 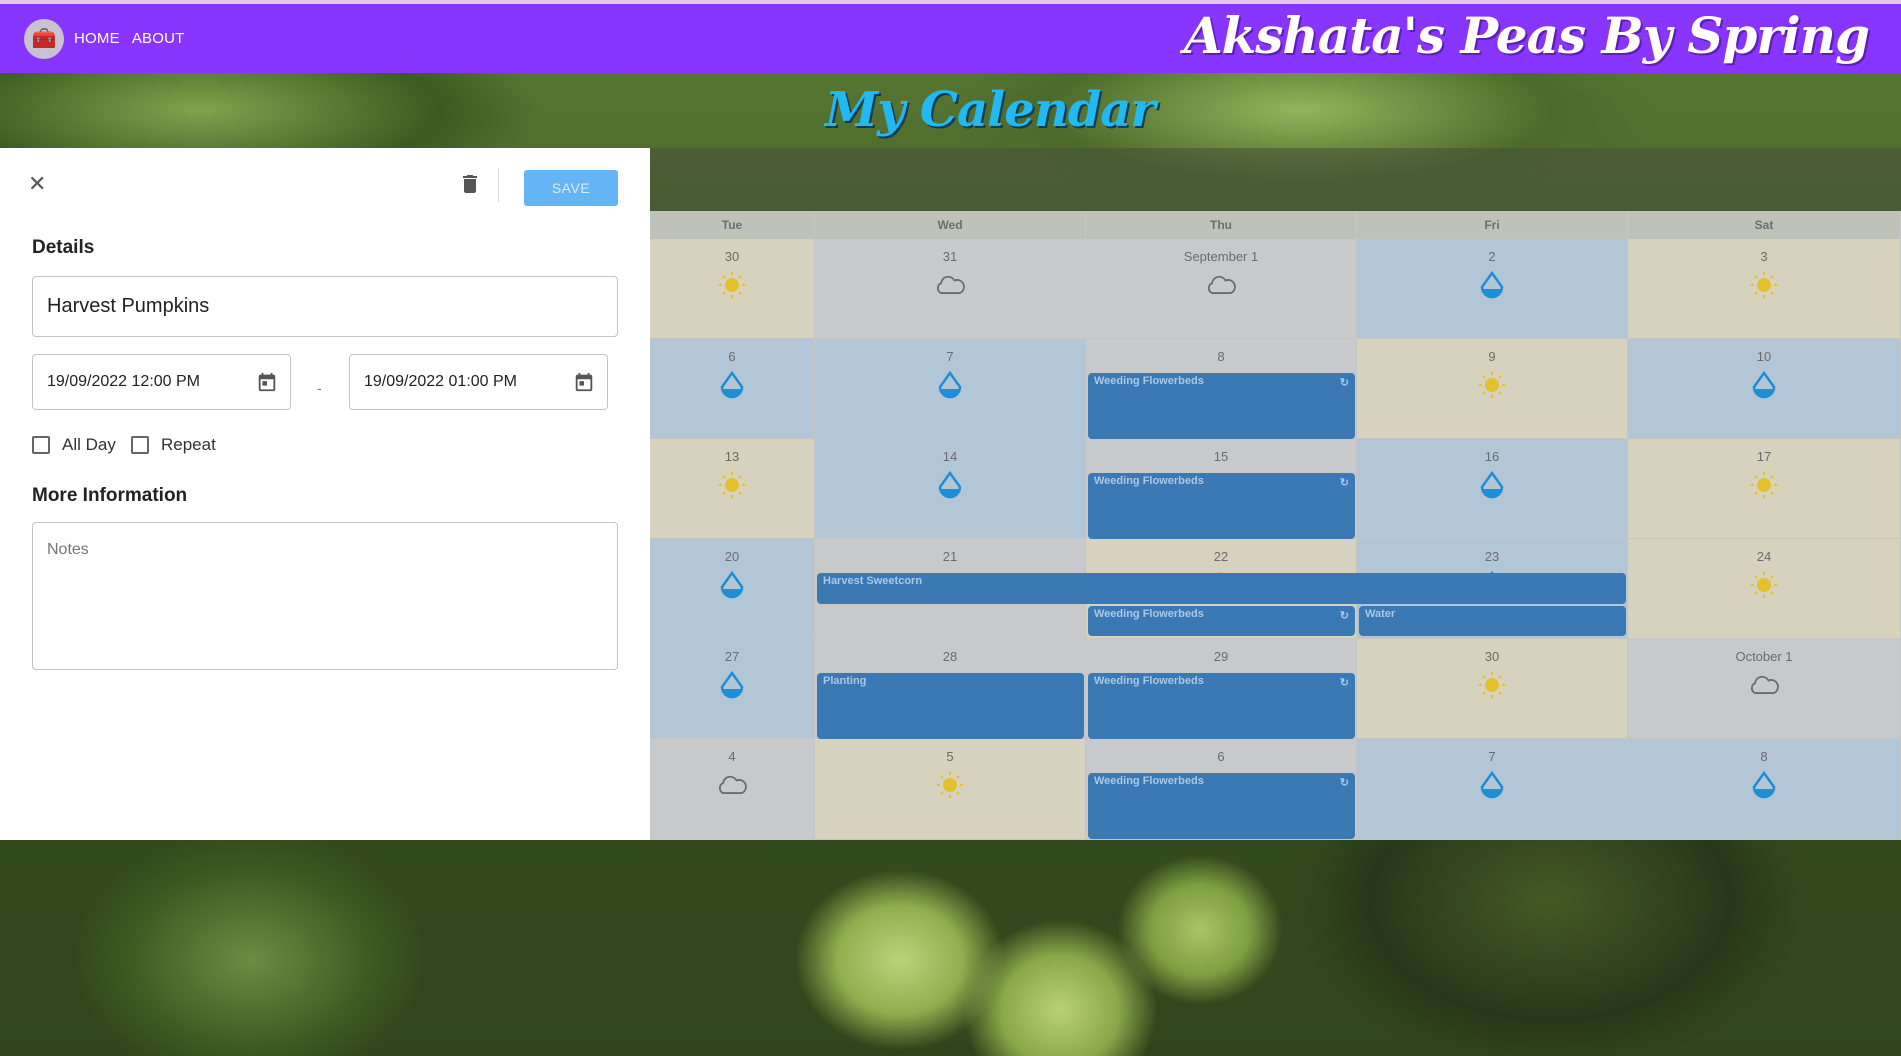 I want to click on day-number: 14, so click(x=950, y=456).